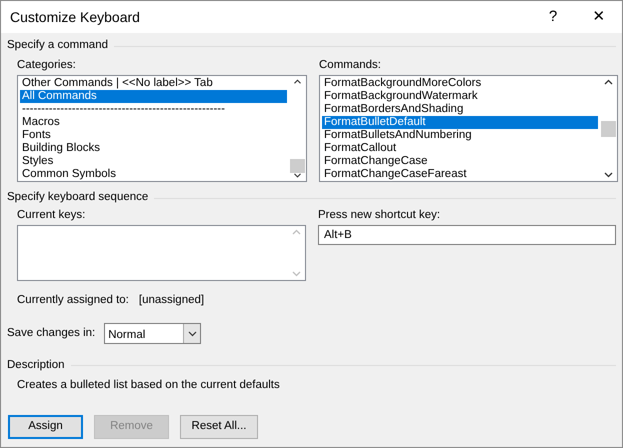  What do you see at coordinates (380, 215) in the screenshot?
I see `field-label: Press new shortcut key:` at bounding box center [380, 215].